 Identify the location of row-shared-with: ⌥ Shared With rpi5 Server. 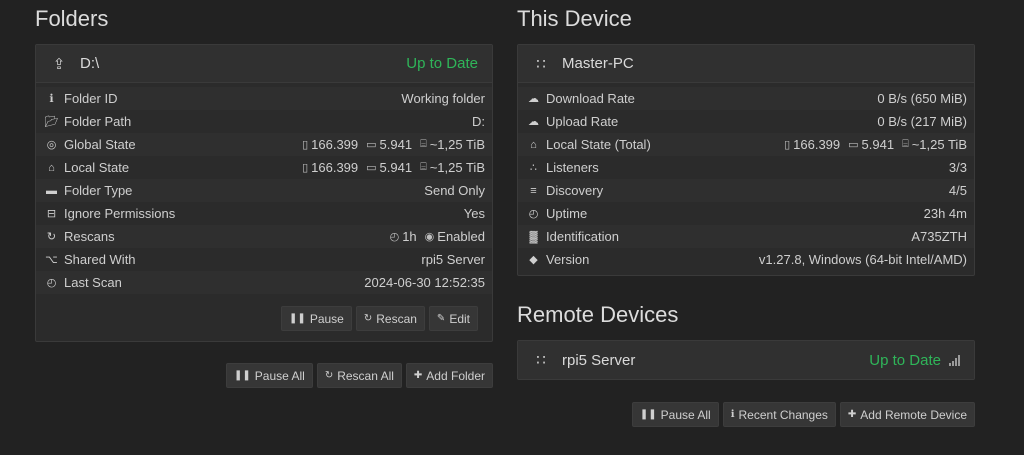
(264, 259).